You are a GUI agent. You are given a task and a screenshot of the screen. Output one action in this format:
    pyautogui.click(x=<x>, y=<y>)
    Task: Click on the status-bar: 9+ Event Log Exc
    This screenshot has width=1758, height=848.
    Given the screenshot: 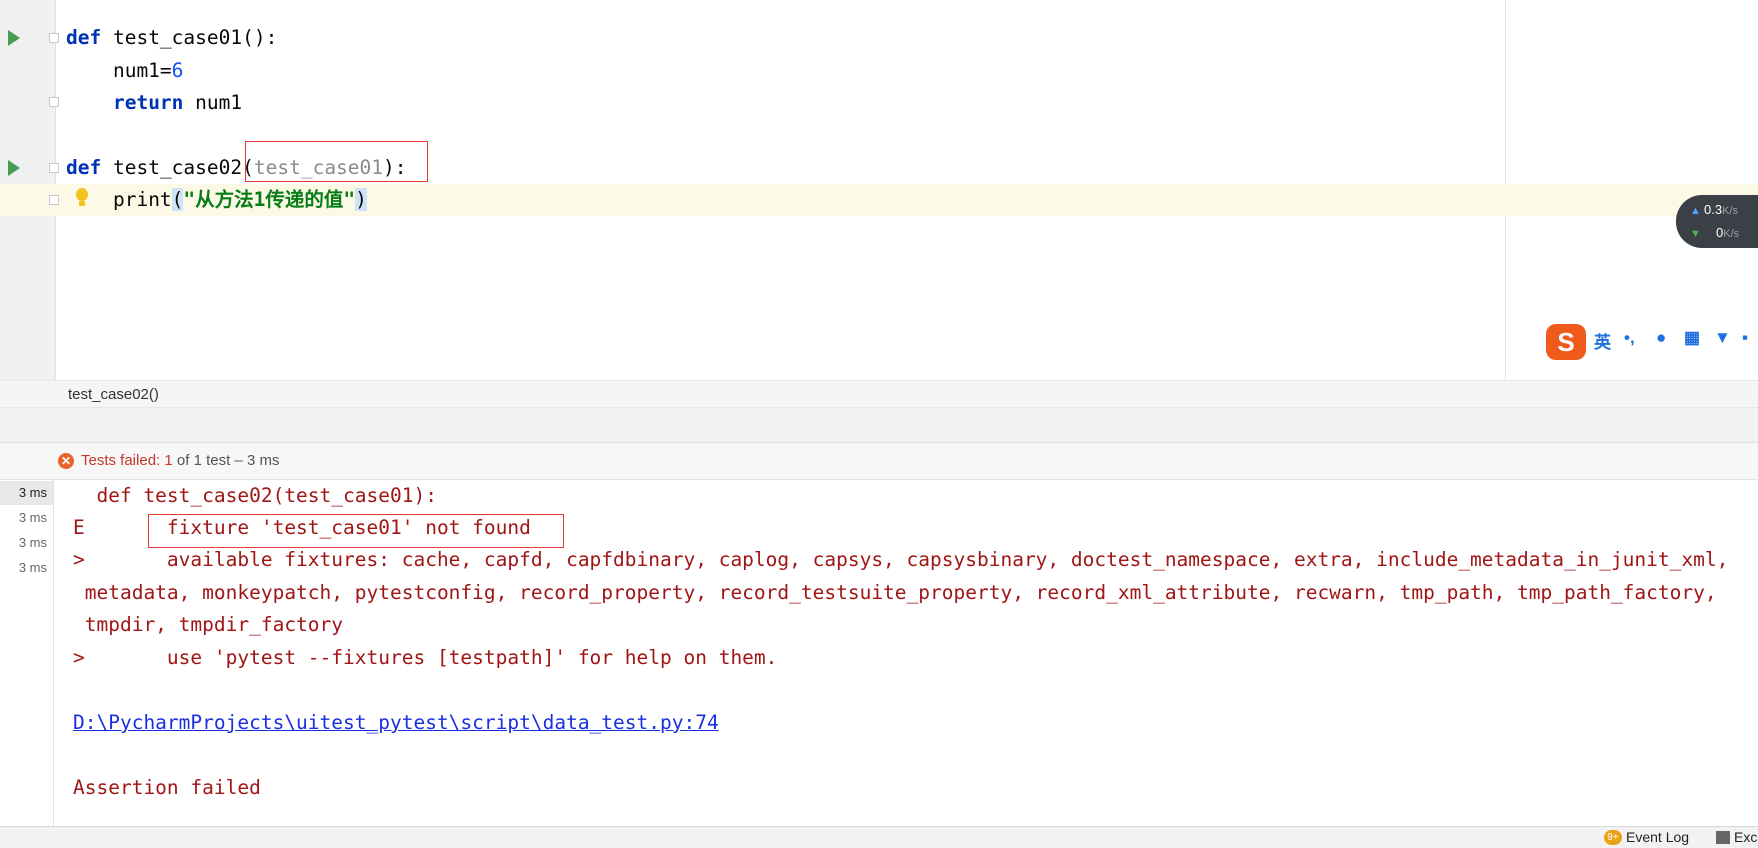 What is the action you would take?
    pyautogui.click(x=879, y=837)
    